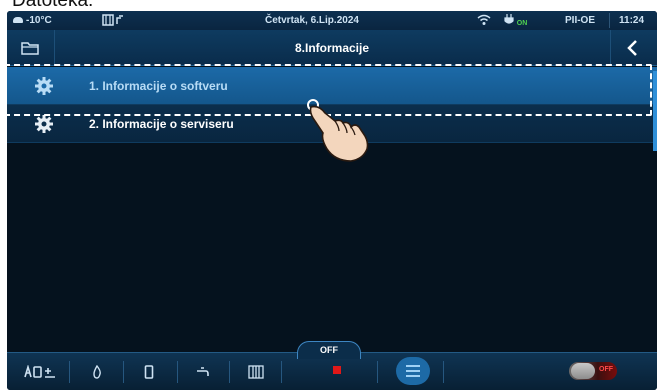 The height and width of the screenshot is (390, 657). I want to click on page-title: 8.Informacije, so click(332, 48).